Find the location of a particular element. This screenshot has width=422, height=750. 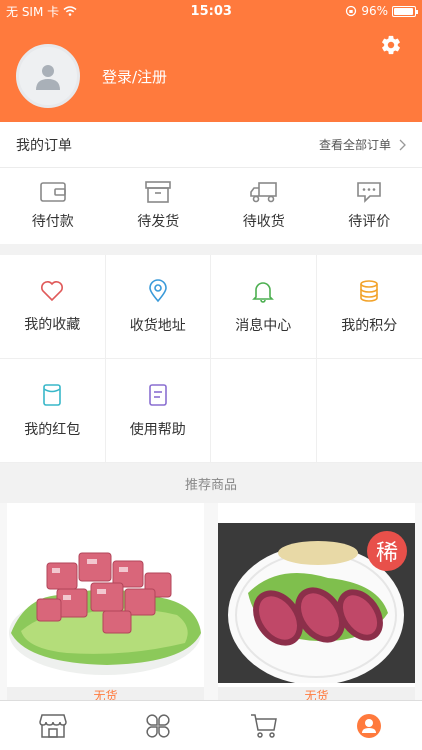

cart-icon is located at coordinates (263, 725).